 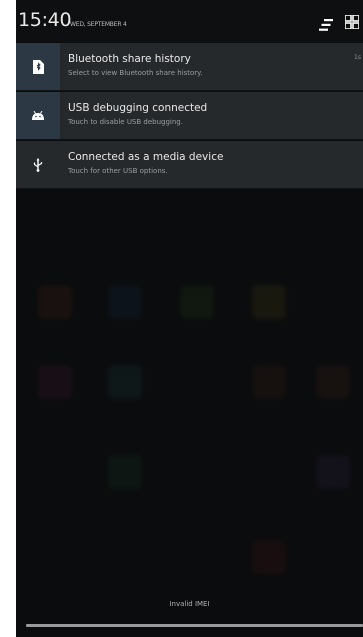 I want to click on clock: 15:40, so click(x=45, y=20).